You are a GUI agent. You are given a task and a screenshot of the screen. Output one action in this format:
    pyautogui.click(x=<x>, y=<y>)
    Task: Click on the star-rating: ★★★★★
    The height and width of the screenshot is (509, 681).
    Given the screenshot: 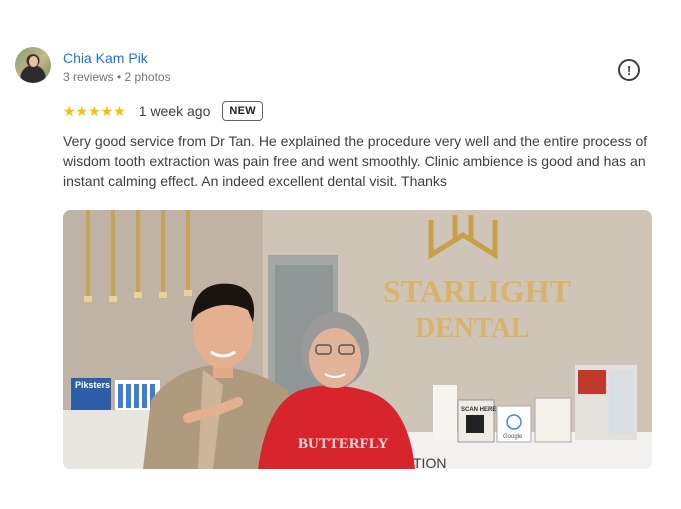 What is the action you would take?
    pyautogui.click(x=94, y=111)
    